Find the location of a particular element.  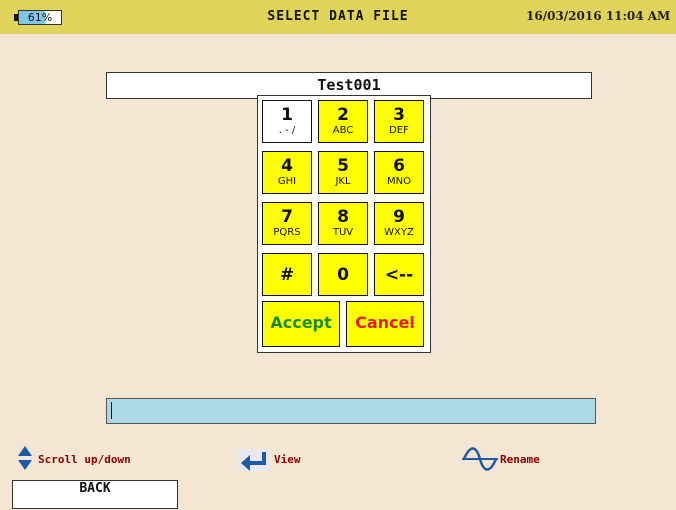

key-1: 1 . - / is located at coordinates (287, 121).